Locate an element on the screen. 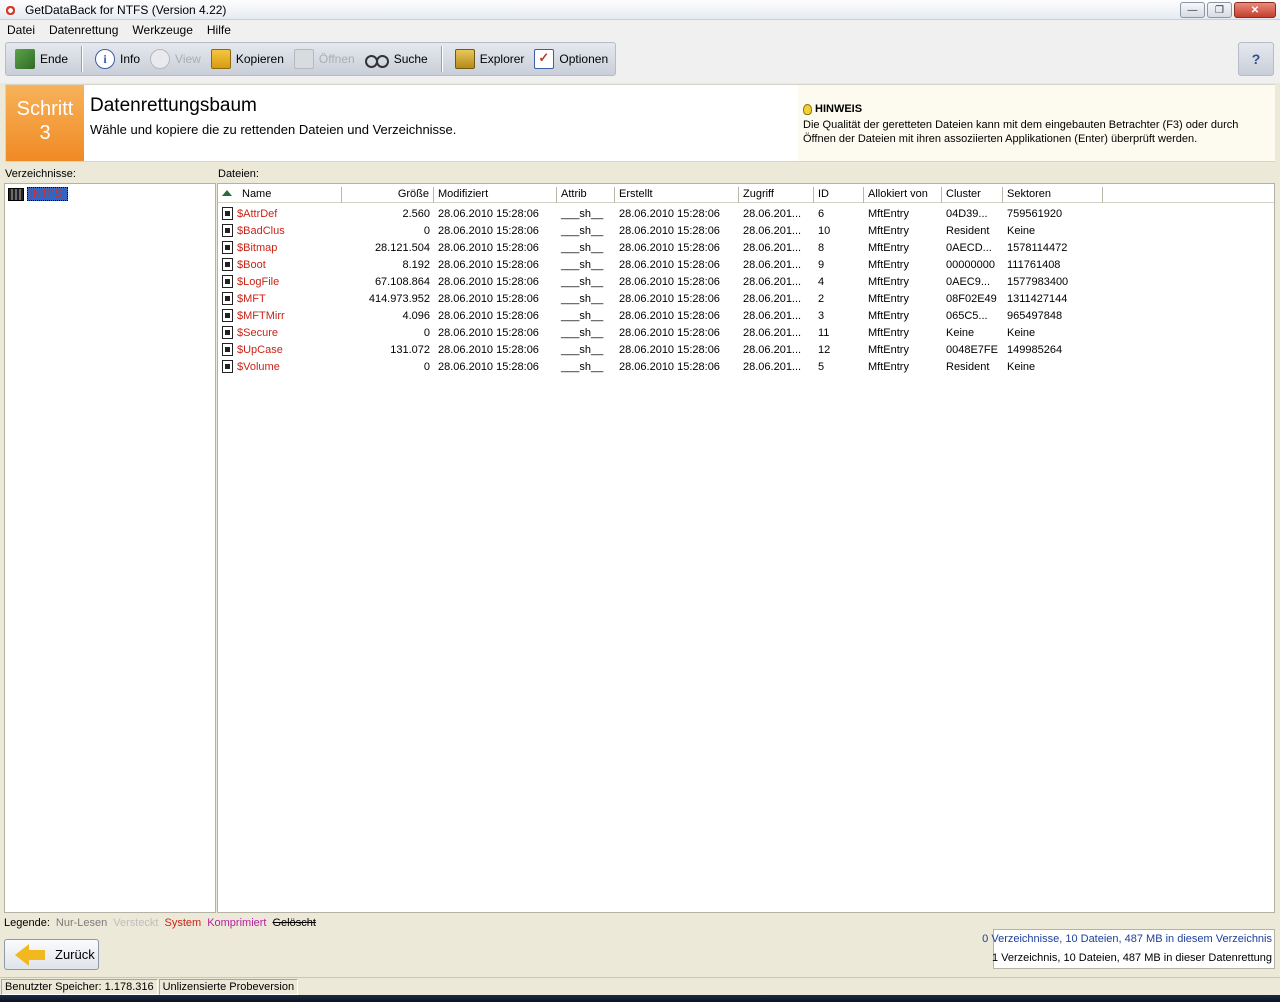  file-name: $Secure is located at coordinates (257, 332).